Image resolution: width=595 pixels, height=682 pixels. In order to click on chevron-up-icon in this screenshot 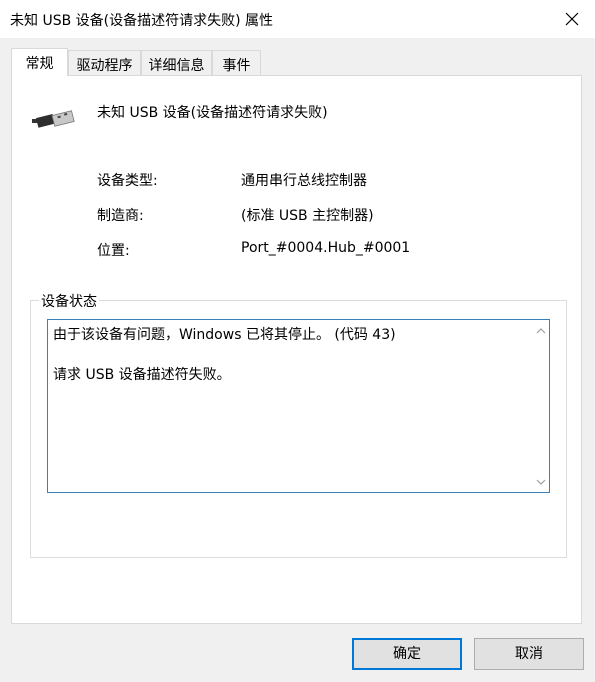, I will do `click(540, 330)`.